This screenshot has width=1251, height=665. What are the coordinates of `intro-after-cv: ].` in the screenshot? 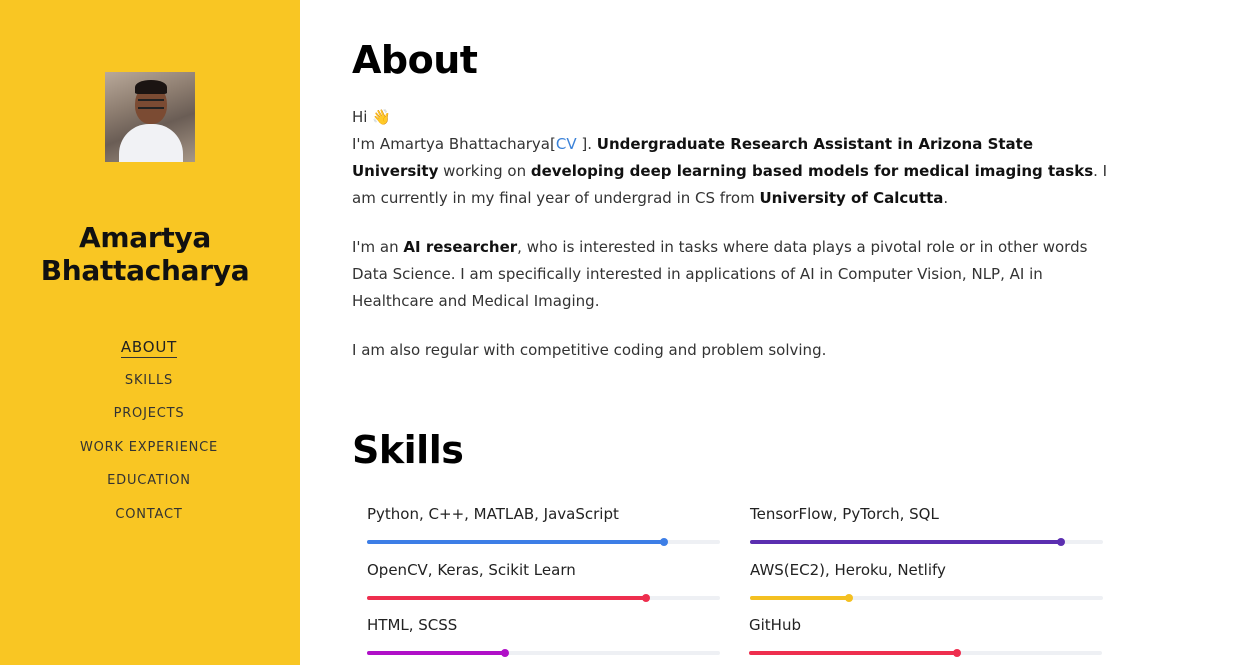 It's located at (586, 144).